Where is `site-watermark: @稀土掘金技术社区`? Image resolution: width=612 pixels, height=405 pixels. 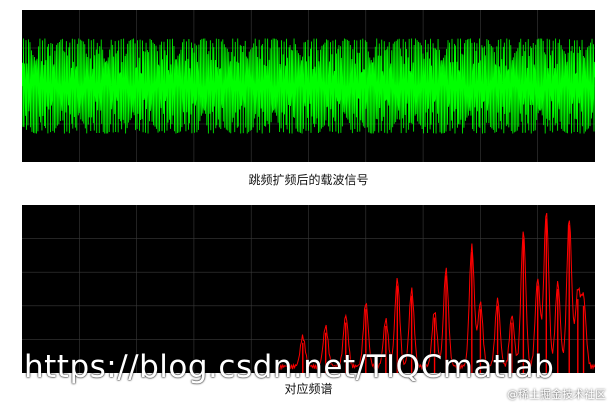 site-watermark: @稀土掘金技术社区 is located at coordinates (556, 394).